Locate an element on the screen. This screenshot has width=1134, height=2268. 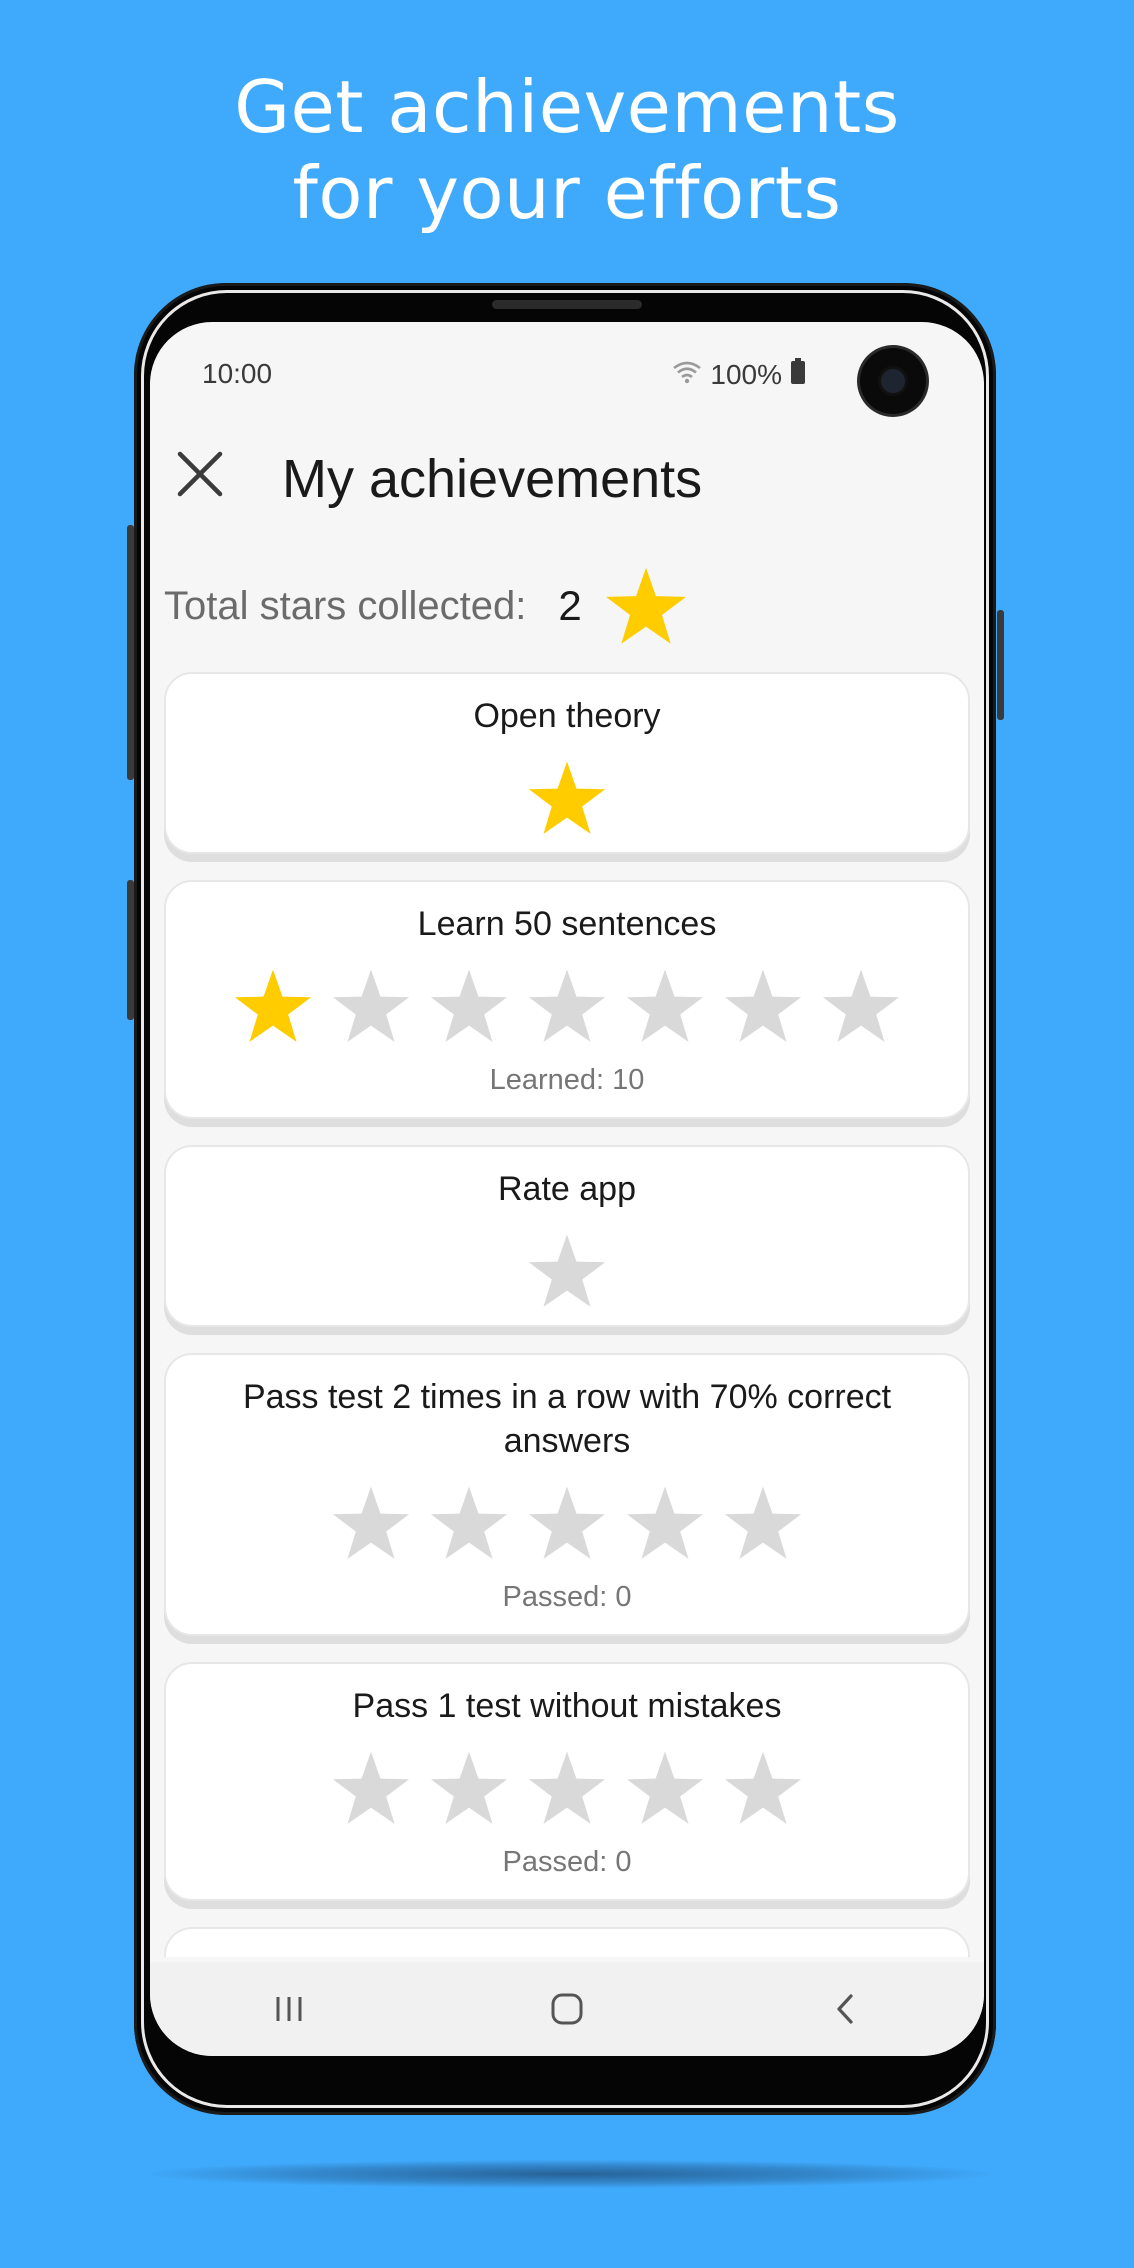
achievement-card: Rate app is located at coordinates (567, 1236).